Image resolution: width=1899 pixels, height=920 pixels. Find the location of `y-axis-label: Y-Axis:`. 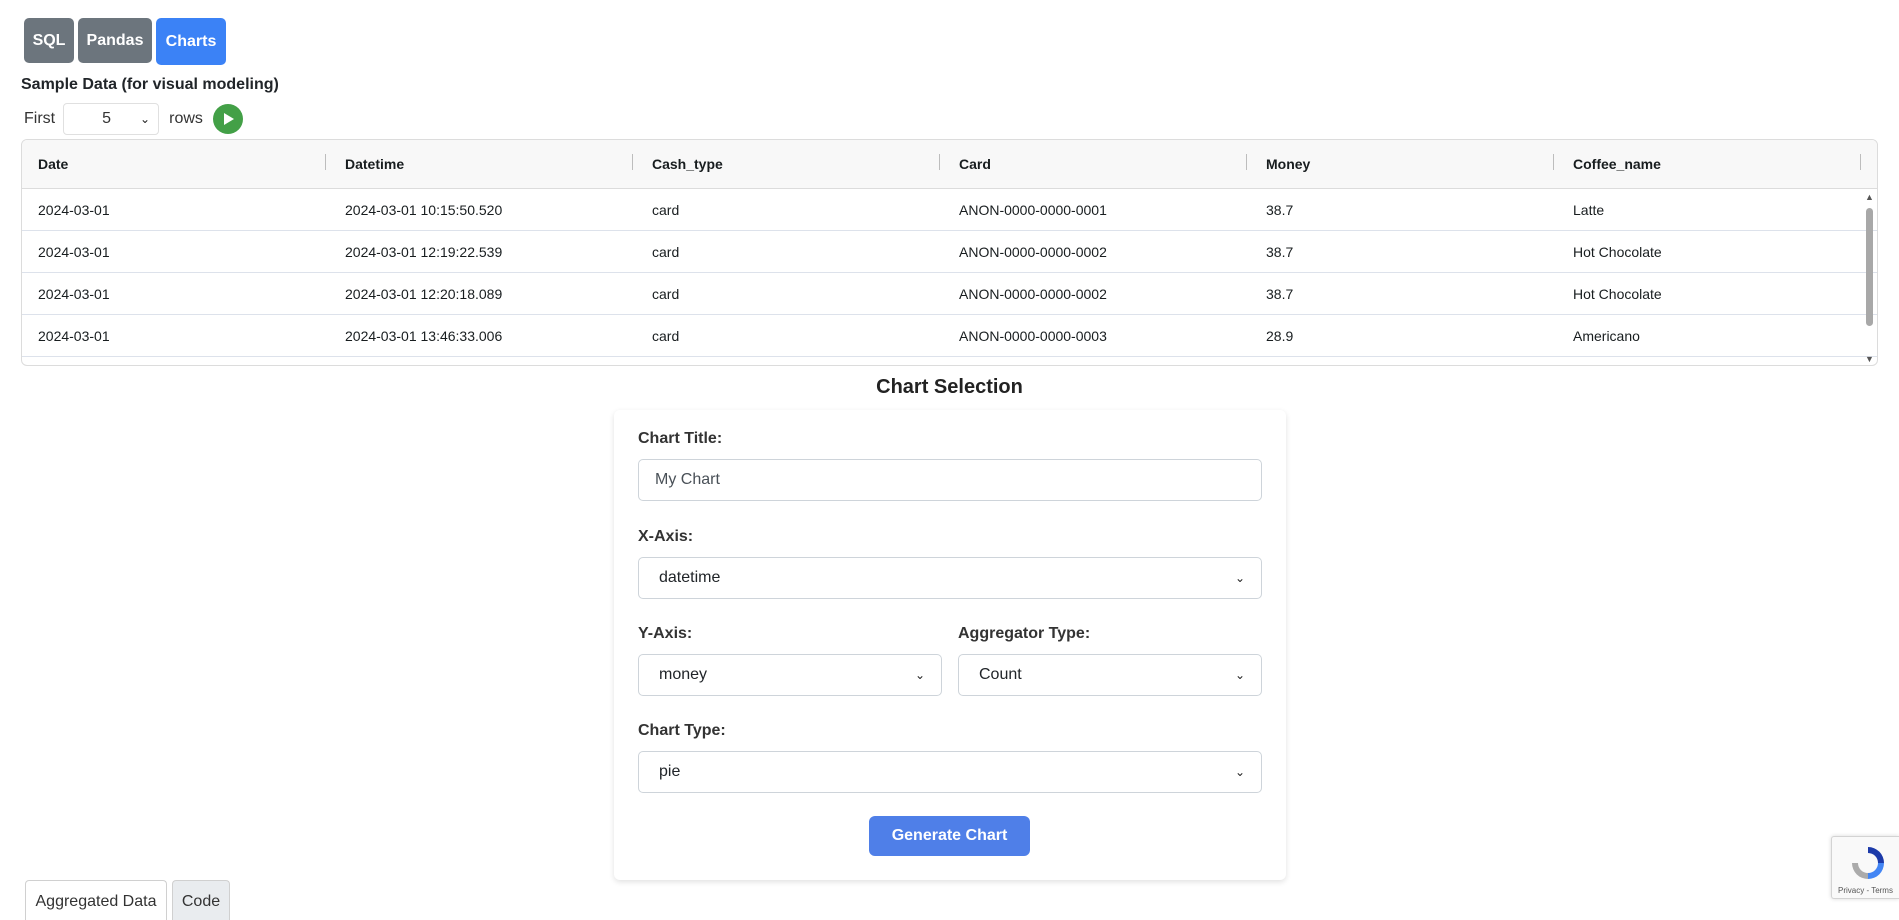

y-axis-label: Y-Axis: is located at coordinates (665, 633).